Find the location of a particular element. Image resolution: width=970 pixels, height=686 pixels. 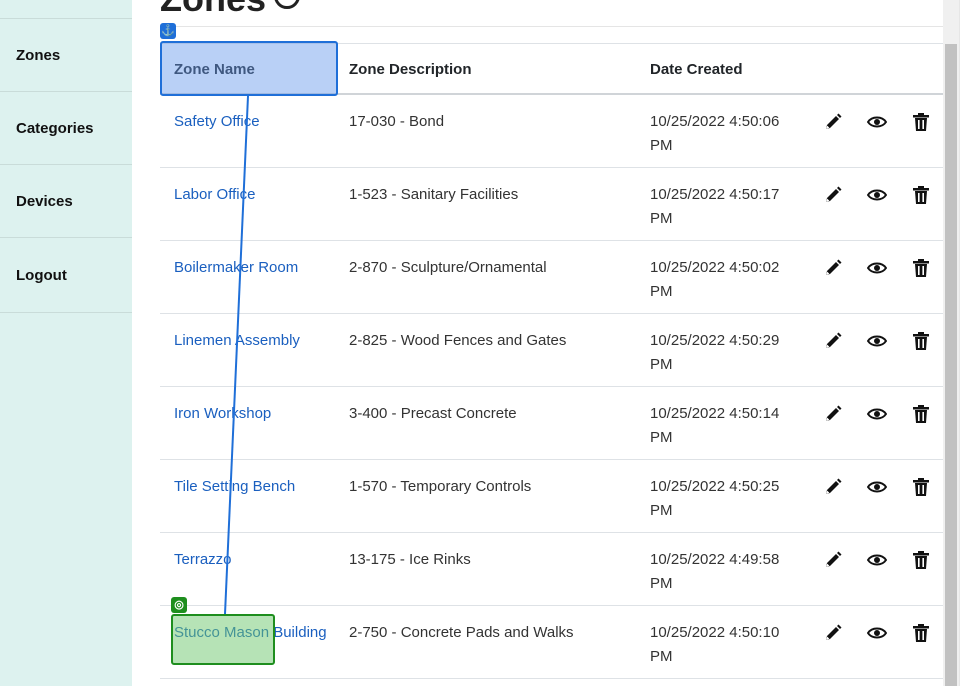

column-header-date-created: Date Created is located at coordinates (696, 69).